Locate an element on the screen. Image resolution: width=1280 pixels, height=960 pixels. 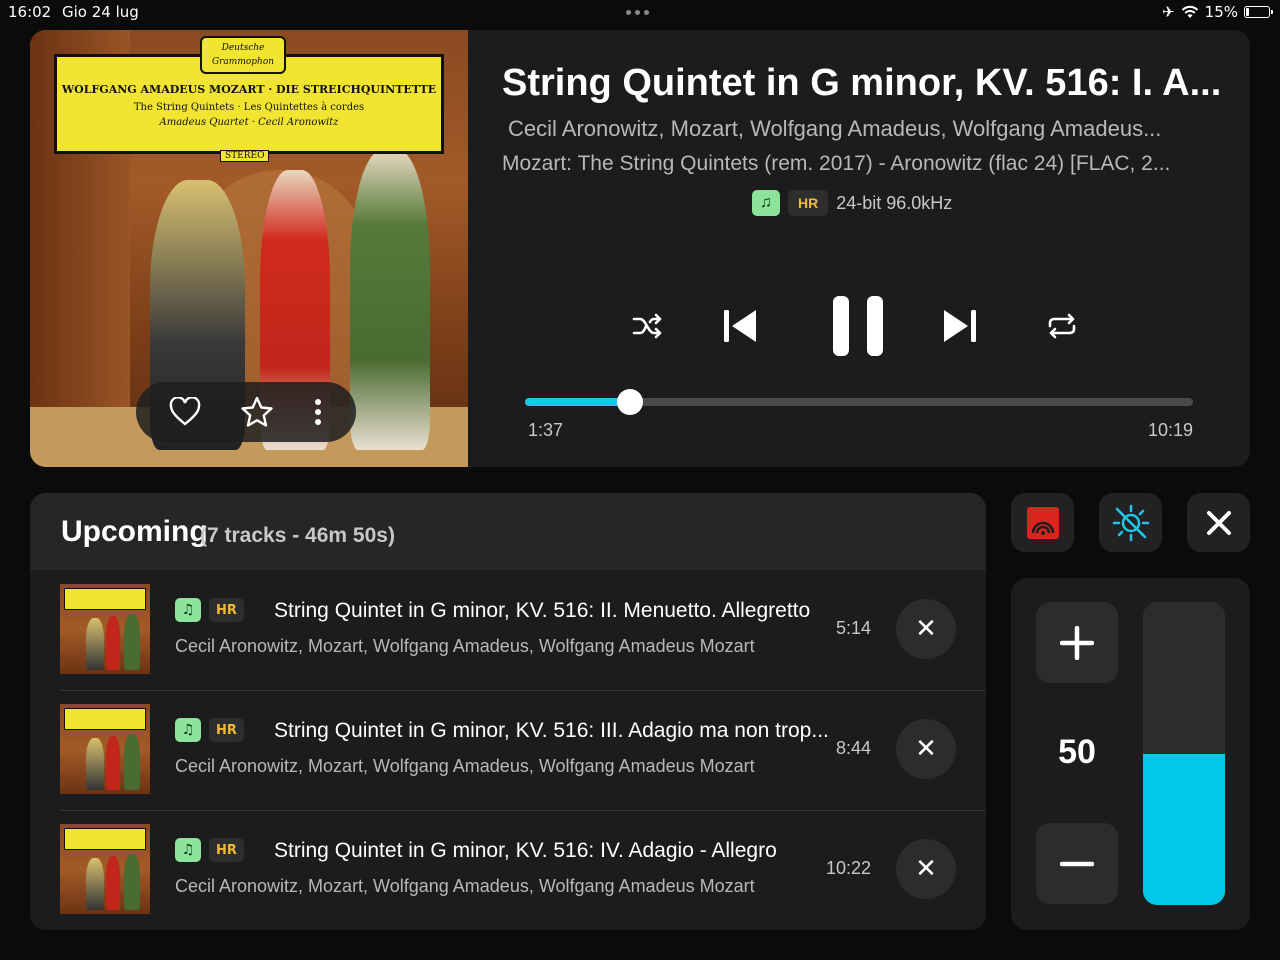
airplane-mode-icon: ✈ is located at coordinates (1168, 12).